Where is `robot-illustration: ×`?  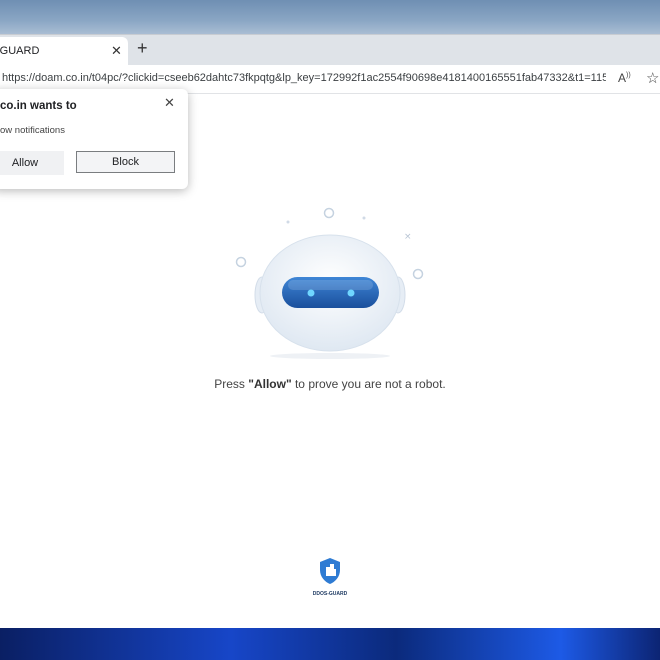
robot-illustration: × is located at coordinates (329, 283).